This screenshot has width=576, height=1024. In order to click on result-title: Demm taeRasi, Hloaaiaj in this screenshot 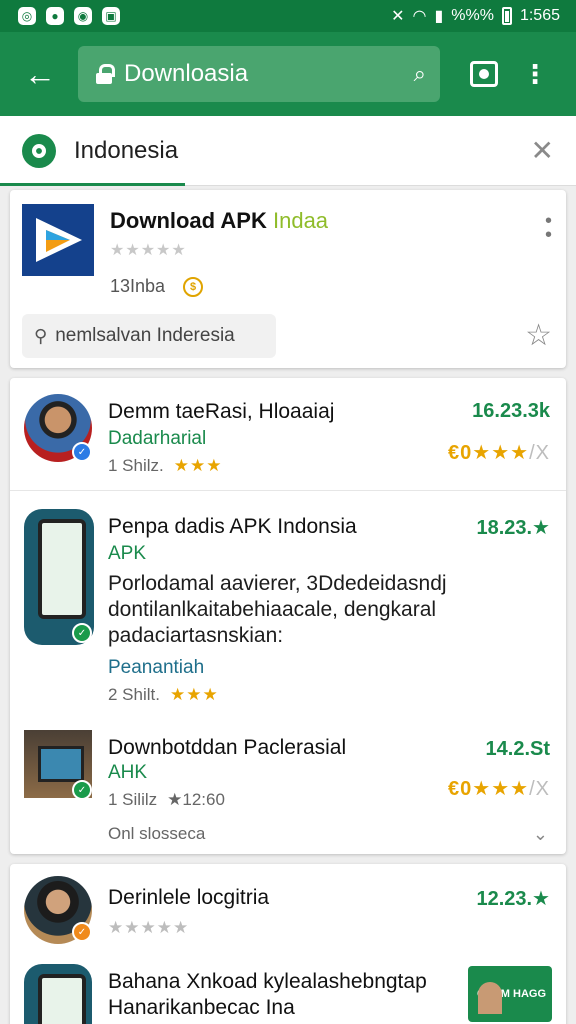, I will do `click(221, 412)`.